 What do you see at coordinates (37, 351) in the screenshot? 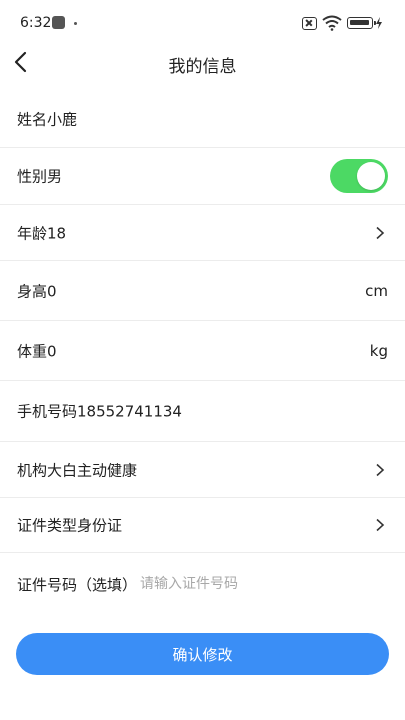
I see `weight-value: 体重0` at bounding box center [37, 351].